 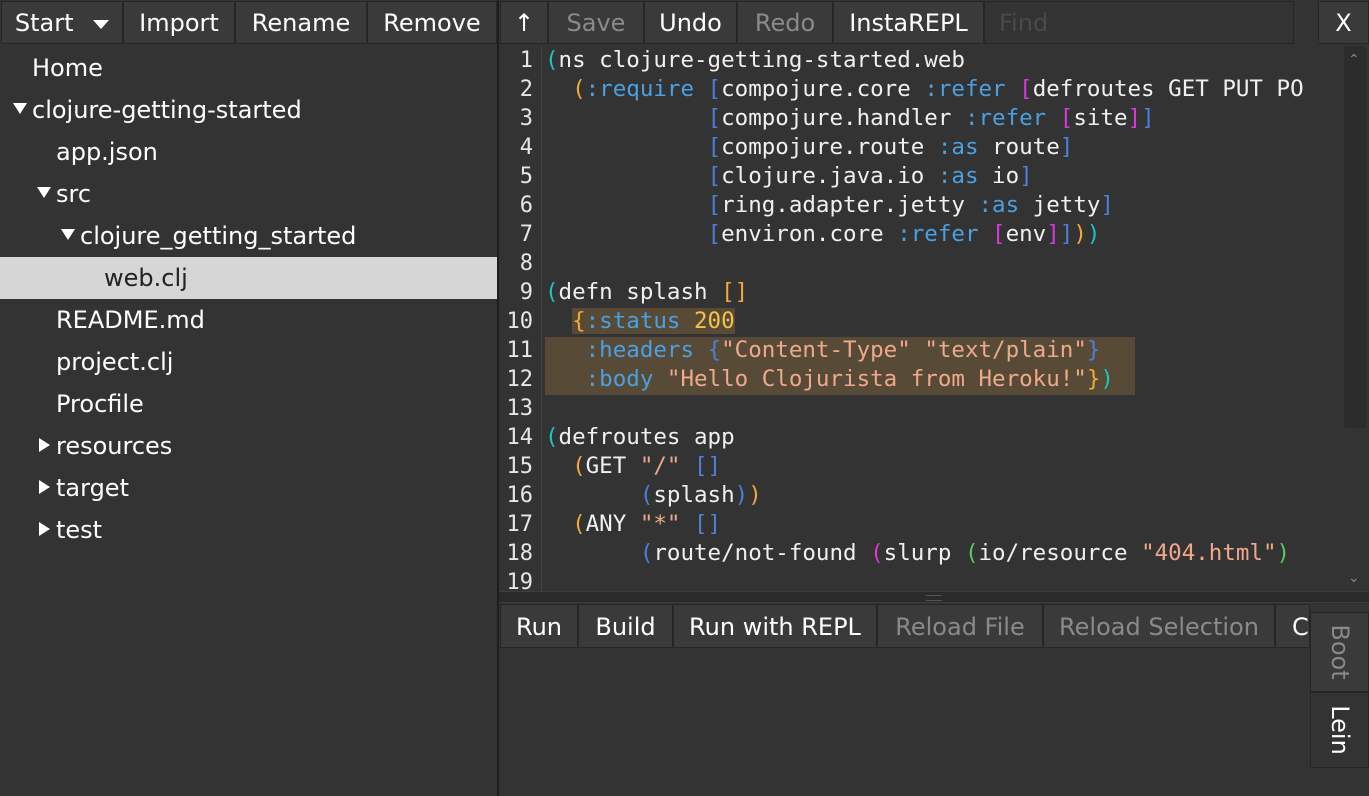 What do you see at coordinates (526, 292) in the screenshot?
I see `line-number: 9` at bounding box center [526, 292].